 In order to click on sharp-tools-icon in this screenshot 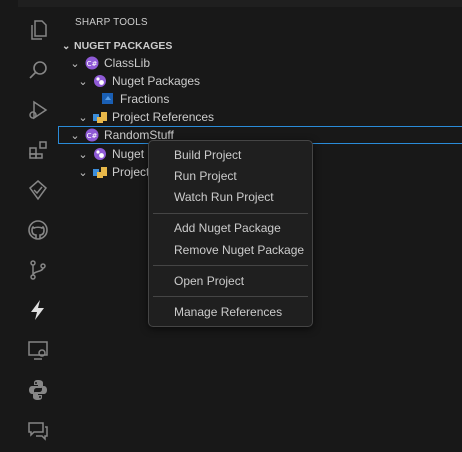, I will do `click(38, 310)`.